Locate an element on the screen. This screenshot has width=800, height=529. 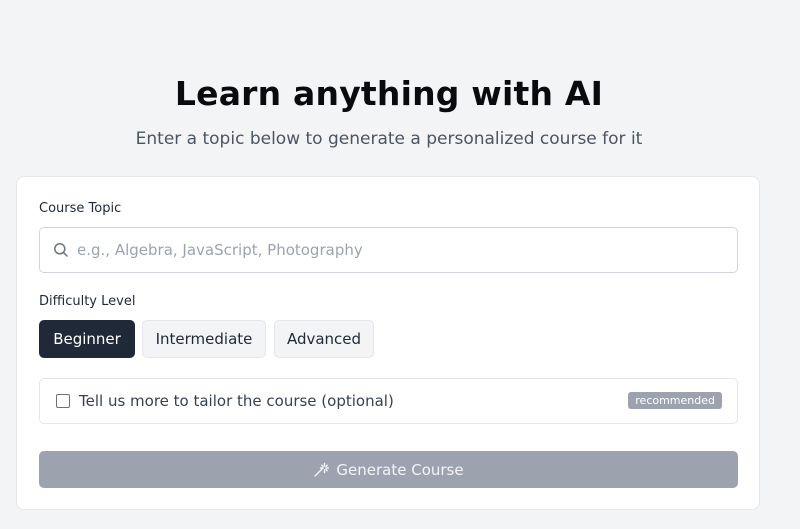
course-topic-input is located at coordinates (402, 250).